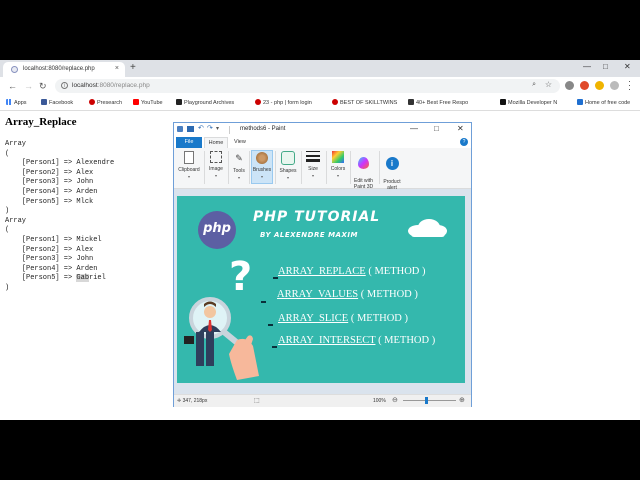 Image resolution: width=640 pixels, height=480 pixels. Describe the element at coordinates (12, 86) in the screenshot. I see `back-arrow-icon: ←` at that location.